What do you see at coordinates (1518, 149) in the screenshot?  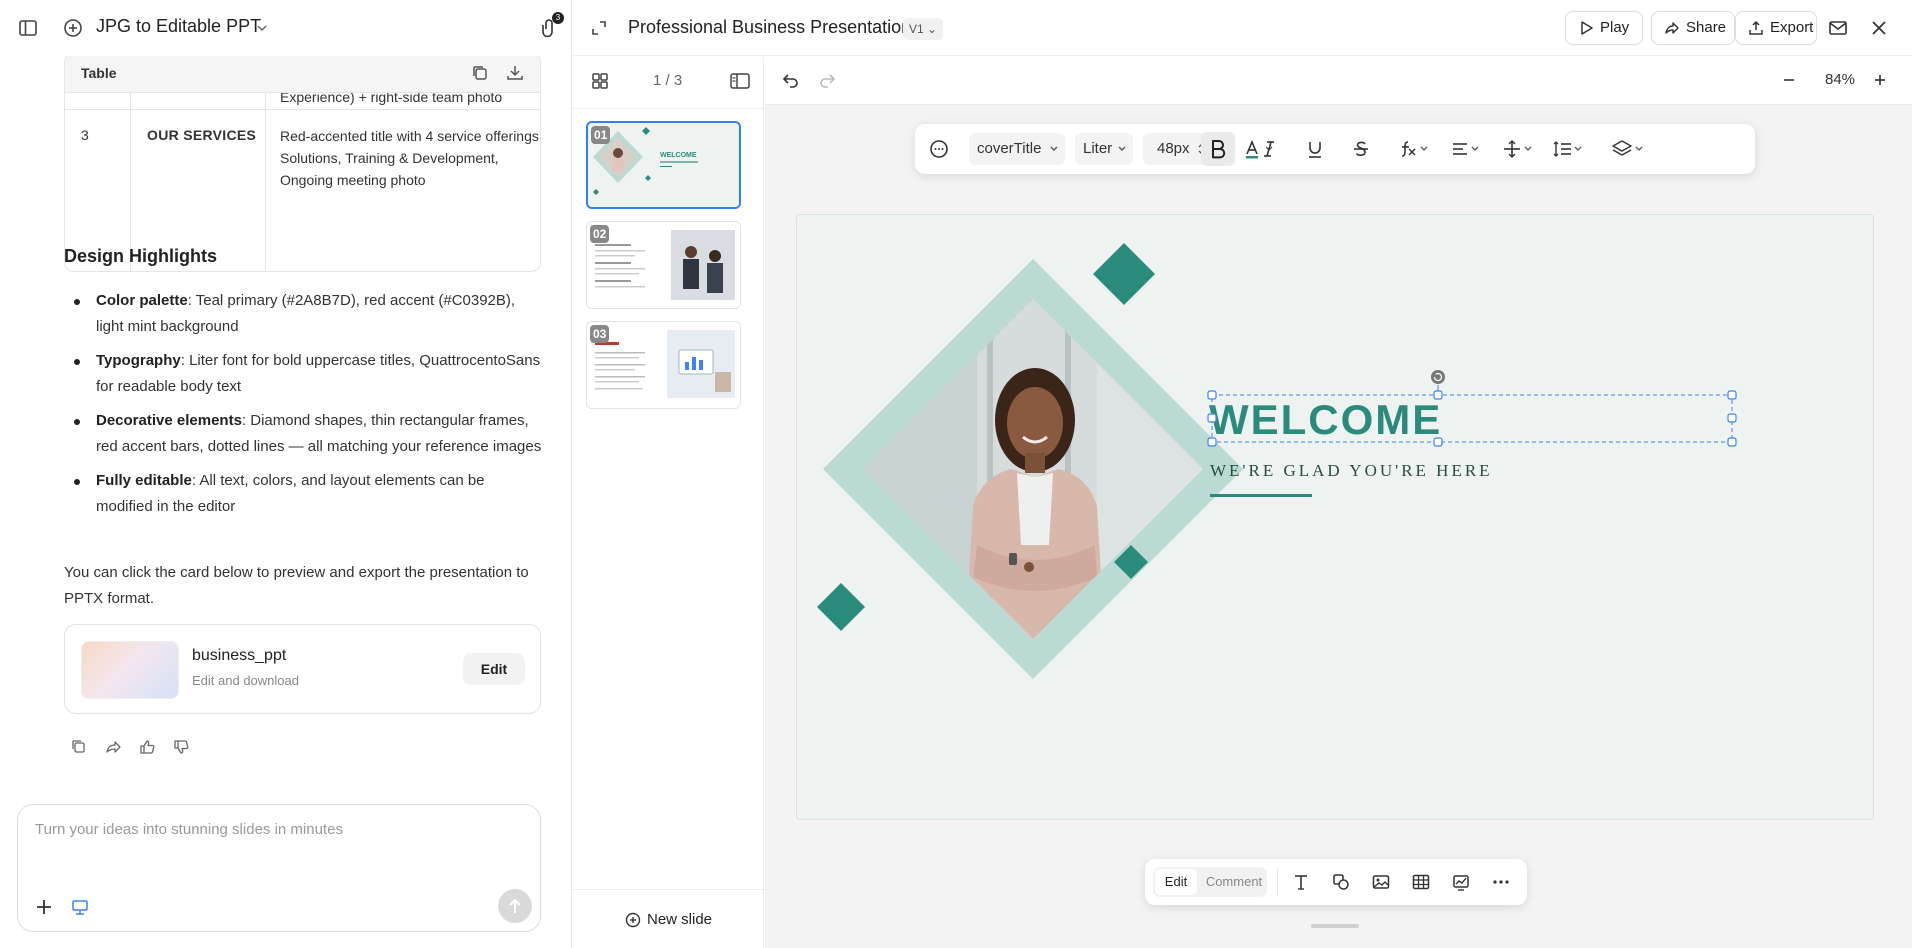 I see `vertical-align-icon` at bounding box center [1518, 149].